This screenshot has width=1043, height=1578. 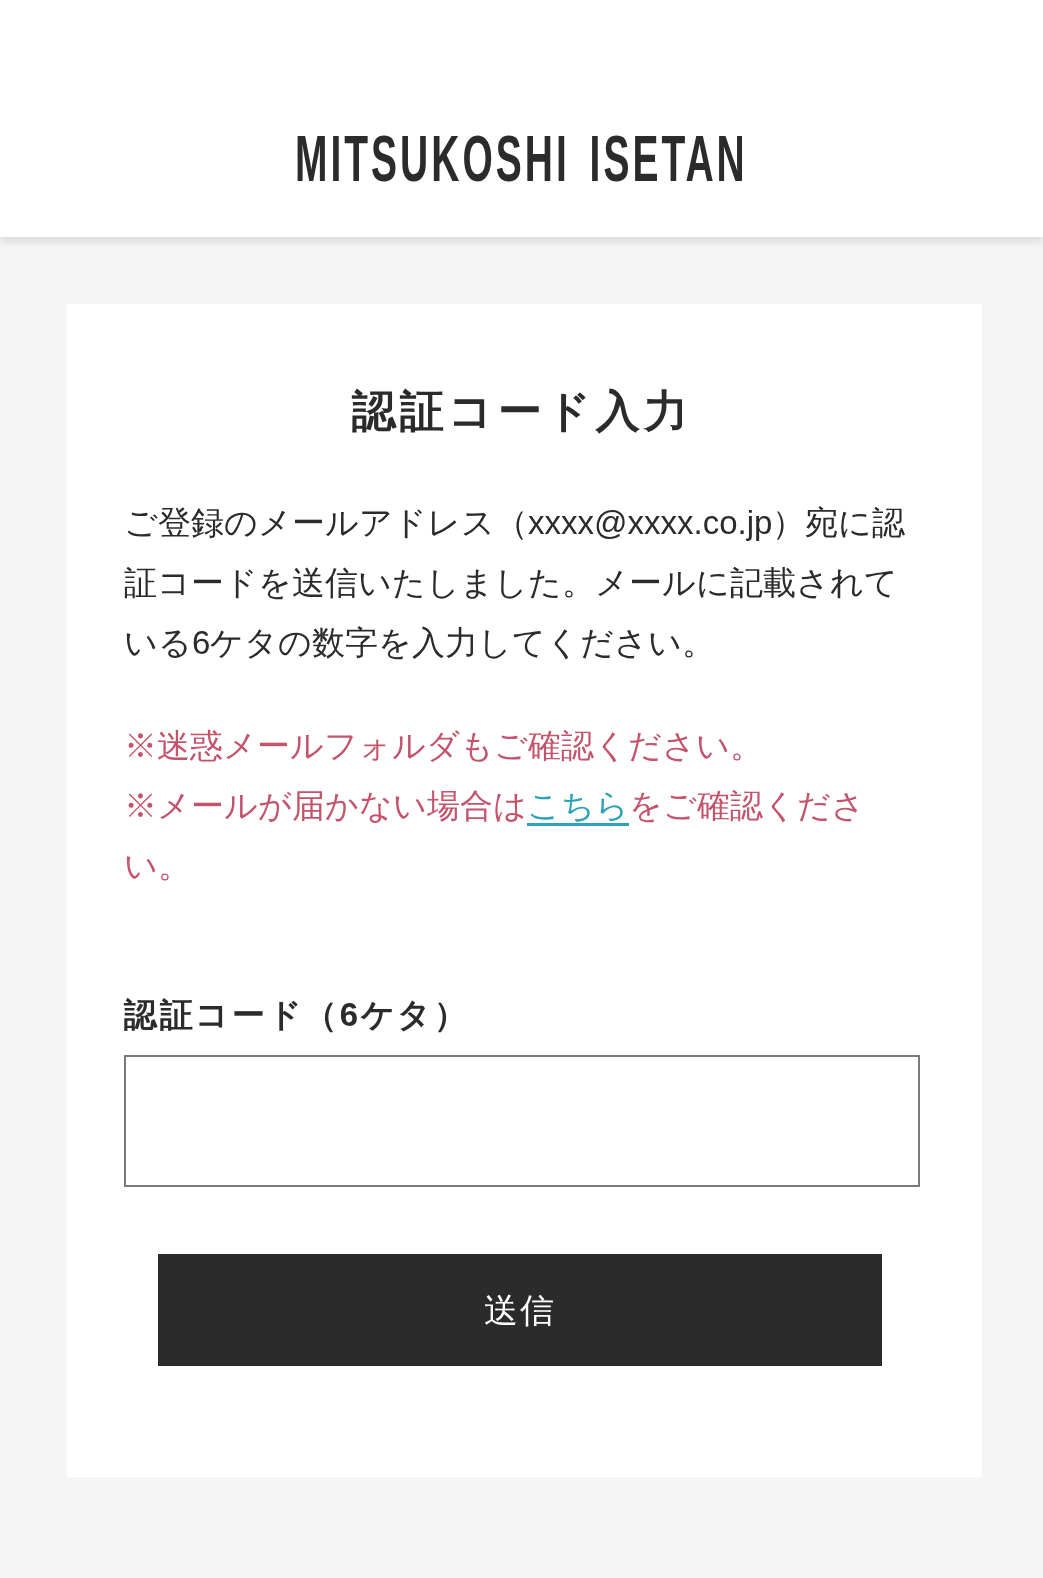 What do you see at coordinates (521, 158) in the screenshot?
I see `brand-logo: MITSUKOSHI ISETAN` at bounding box center [521, 158].